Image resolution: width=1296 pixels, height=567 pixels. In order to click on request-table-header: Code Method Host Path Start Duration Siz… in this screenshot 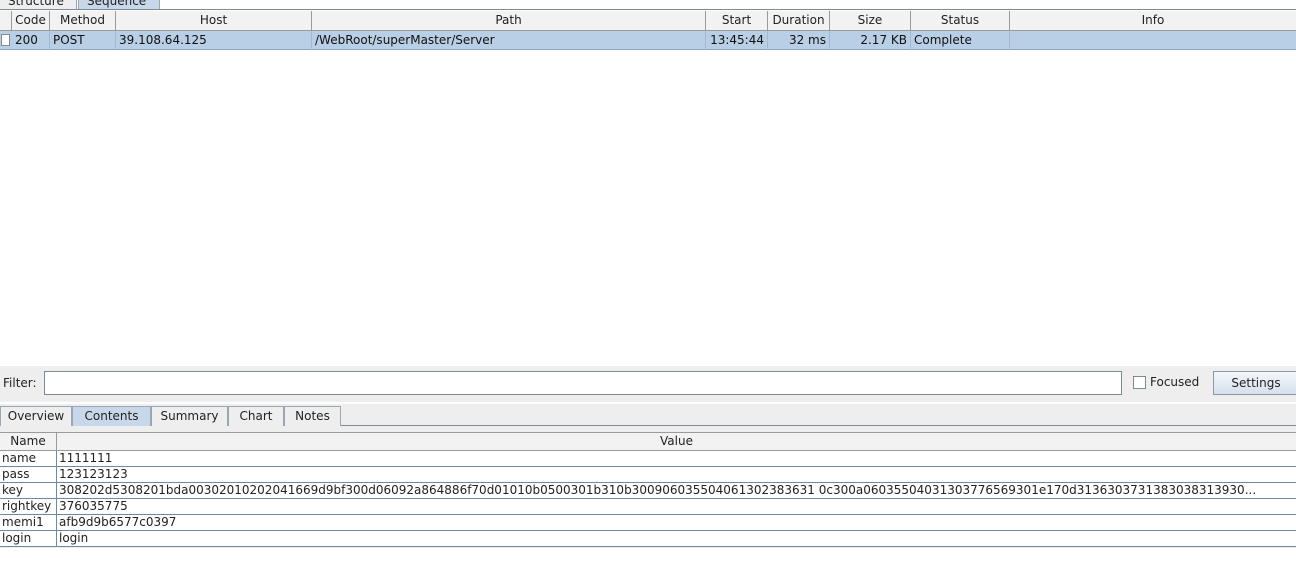, I will do `click(648, 21)`.